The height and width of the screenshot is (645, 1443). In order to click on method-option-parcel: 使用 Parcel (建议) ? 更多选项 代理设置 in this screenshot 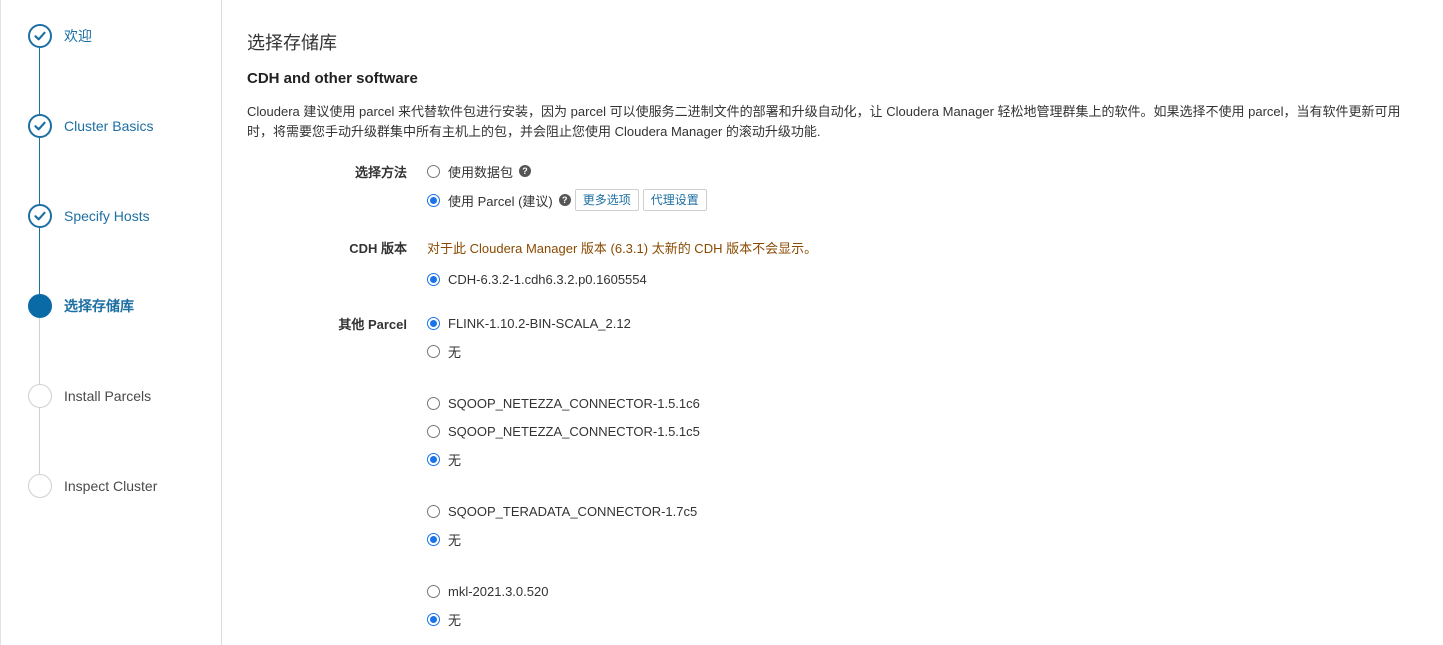, I will do `click(567, 200)`.